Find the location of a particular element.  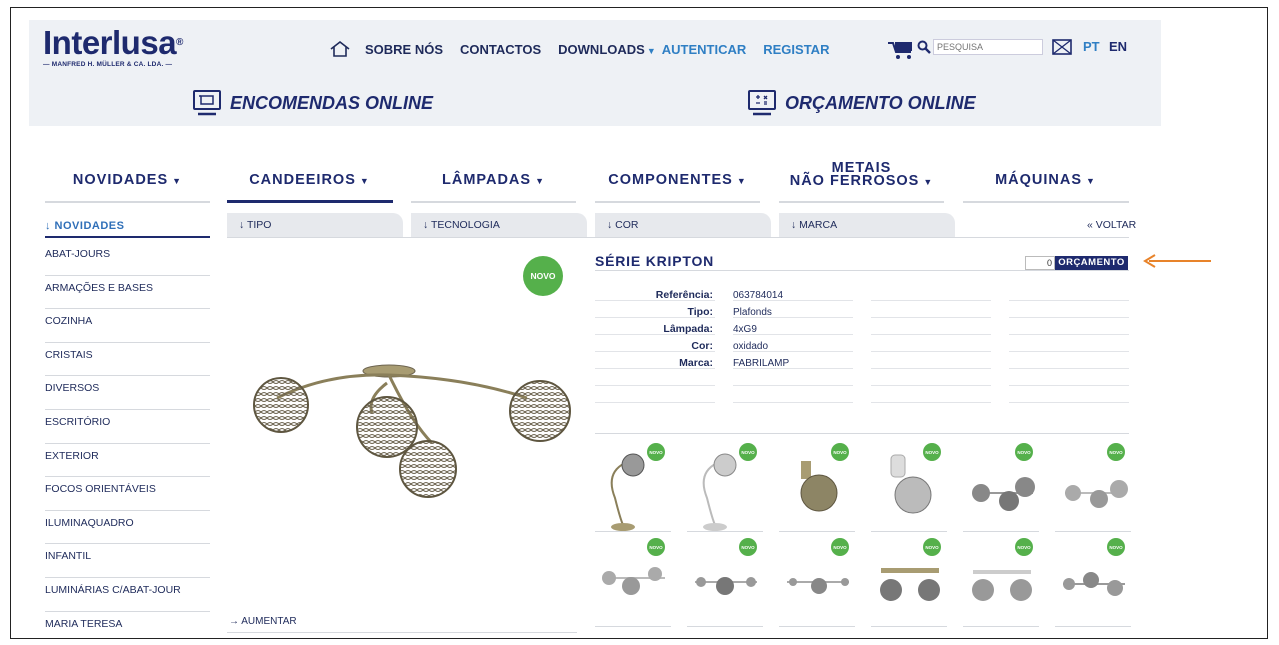

sidebar-item: COZINHA is located at coordinates (127, 326).